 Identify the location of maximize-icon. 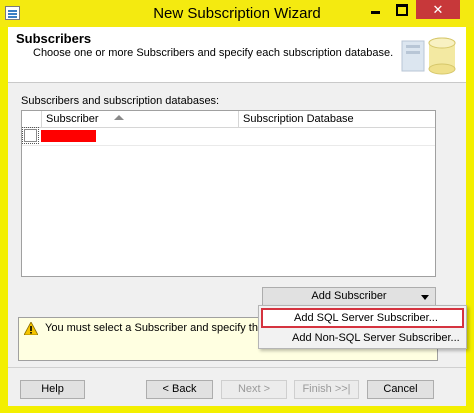
(402, 9).